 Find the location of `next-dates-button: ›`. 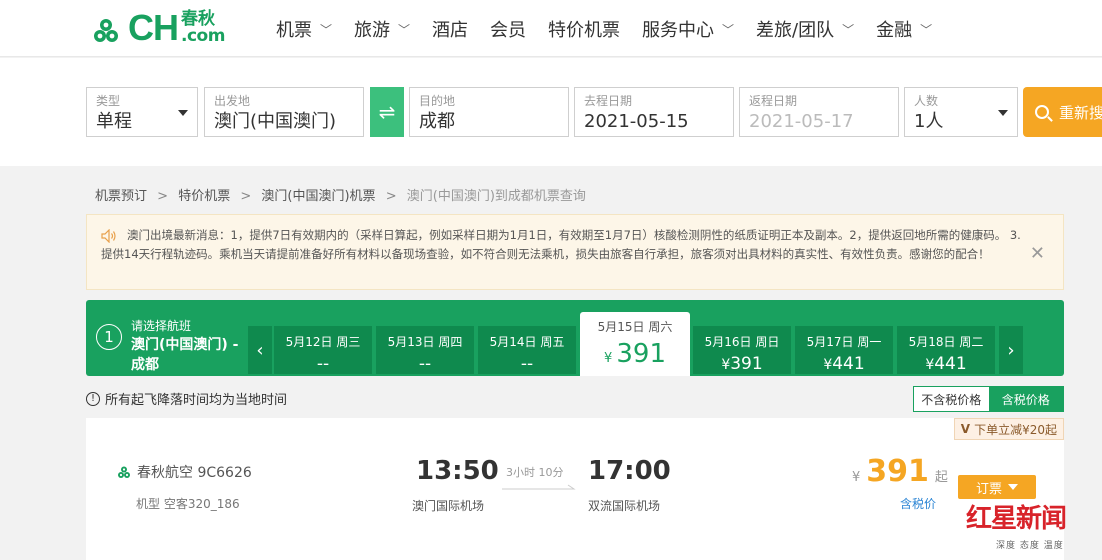

next-dates-button: › is located at coordinates (1011, 350).